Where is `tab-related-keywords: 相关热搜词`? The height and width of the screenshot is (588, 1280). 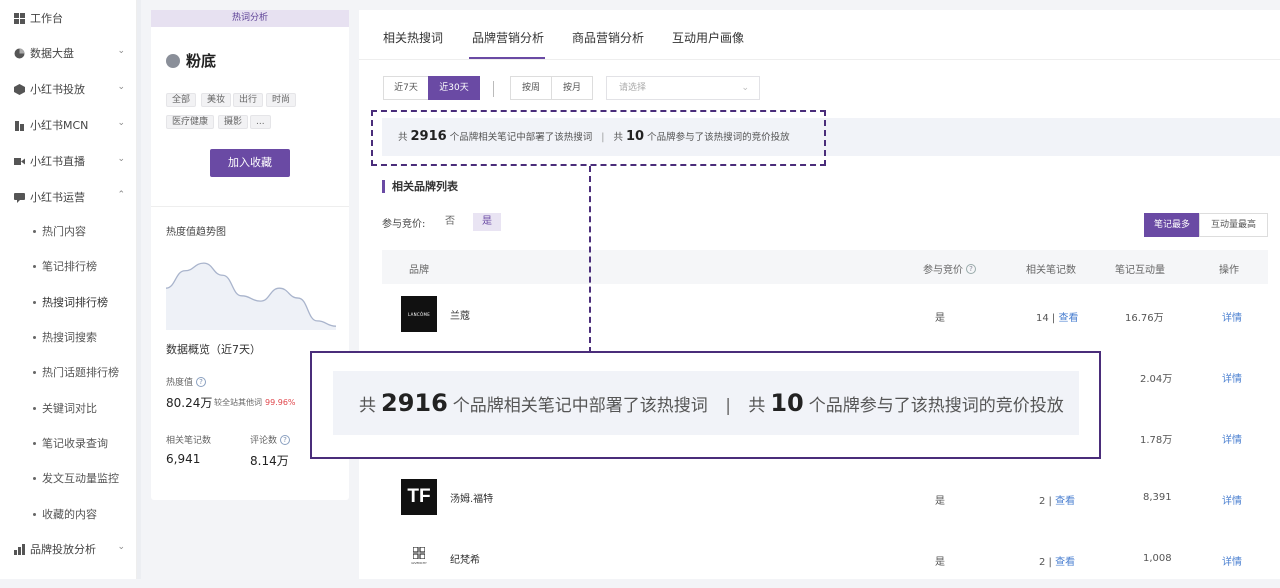
tab-related-keywords: 相关热搜词 is located at coordinates (413, 37).